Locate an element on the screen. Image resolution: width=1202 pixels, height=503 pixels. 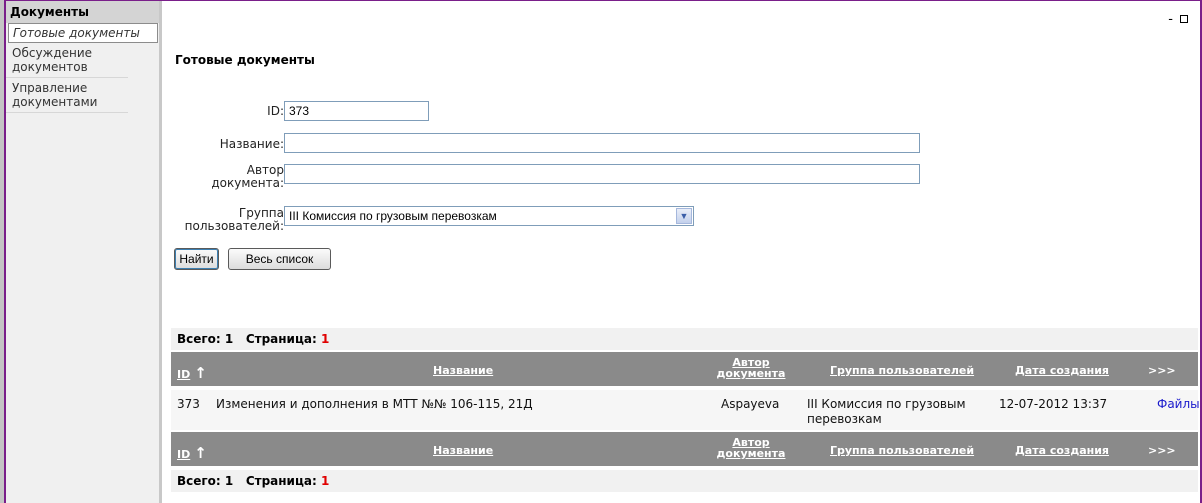
sidebar-item-documents-discussion: Обсуждение документов is located at coordinates (67, 60).